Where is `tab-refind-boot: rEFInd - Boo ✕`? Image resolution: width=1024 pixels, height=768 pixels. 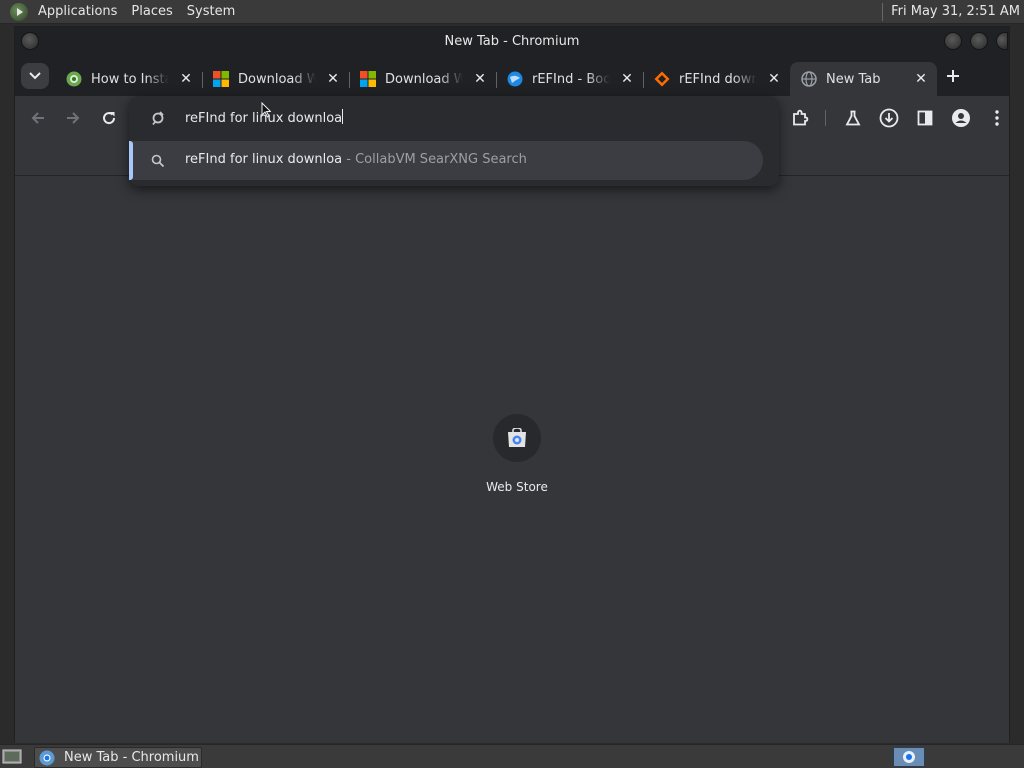
tab-refind-boot: rEFInd - Boo ✕ is located at coordinates (570, 79).